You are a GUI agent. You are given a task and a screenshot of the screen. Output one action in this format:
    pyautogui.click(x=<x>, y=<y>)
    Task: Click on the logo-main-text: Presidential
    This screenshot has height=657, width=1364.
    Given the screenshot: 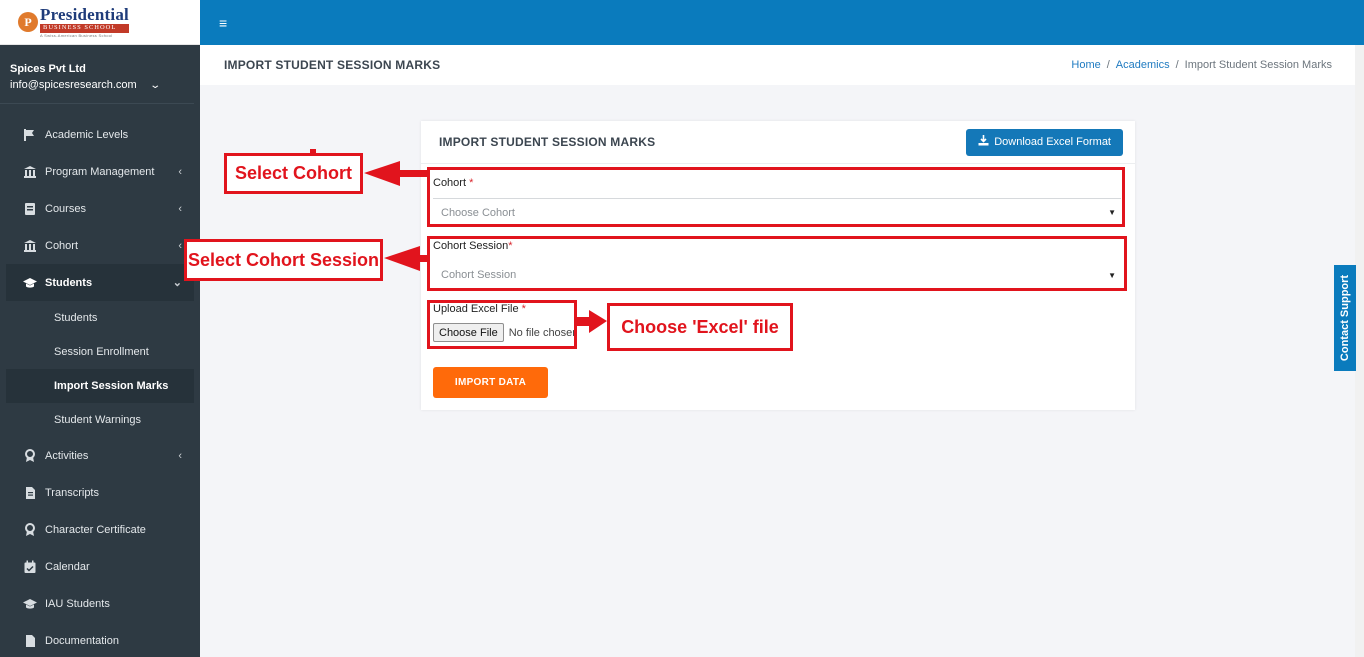 What is the action you would take?
    pyautogui.click(x=84, y=15)
    